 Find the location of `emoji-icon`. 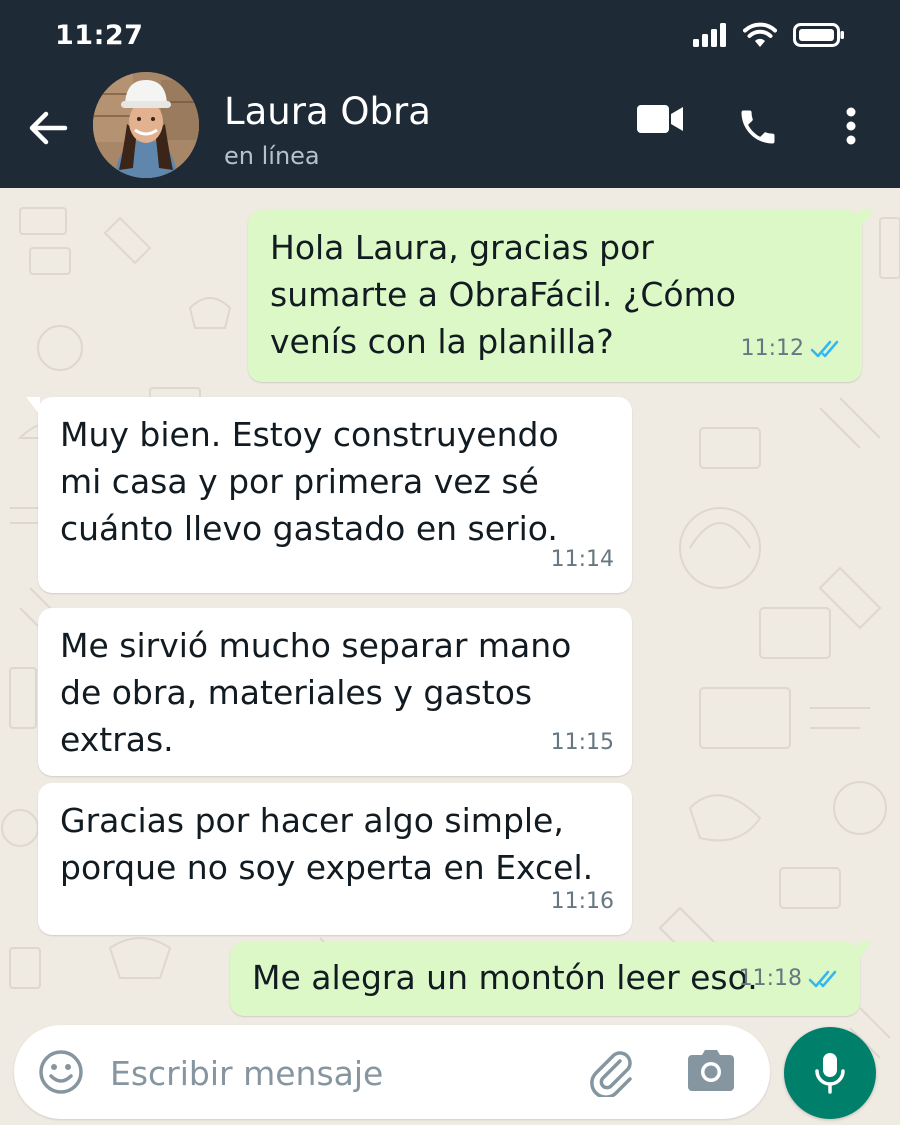

emoji-icon is located at coordinates (61, 1072).